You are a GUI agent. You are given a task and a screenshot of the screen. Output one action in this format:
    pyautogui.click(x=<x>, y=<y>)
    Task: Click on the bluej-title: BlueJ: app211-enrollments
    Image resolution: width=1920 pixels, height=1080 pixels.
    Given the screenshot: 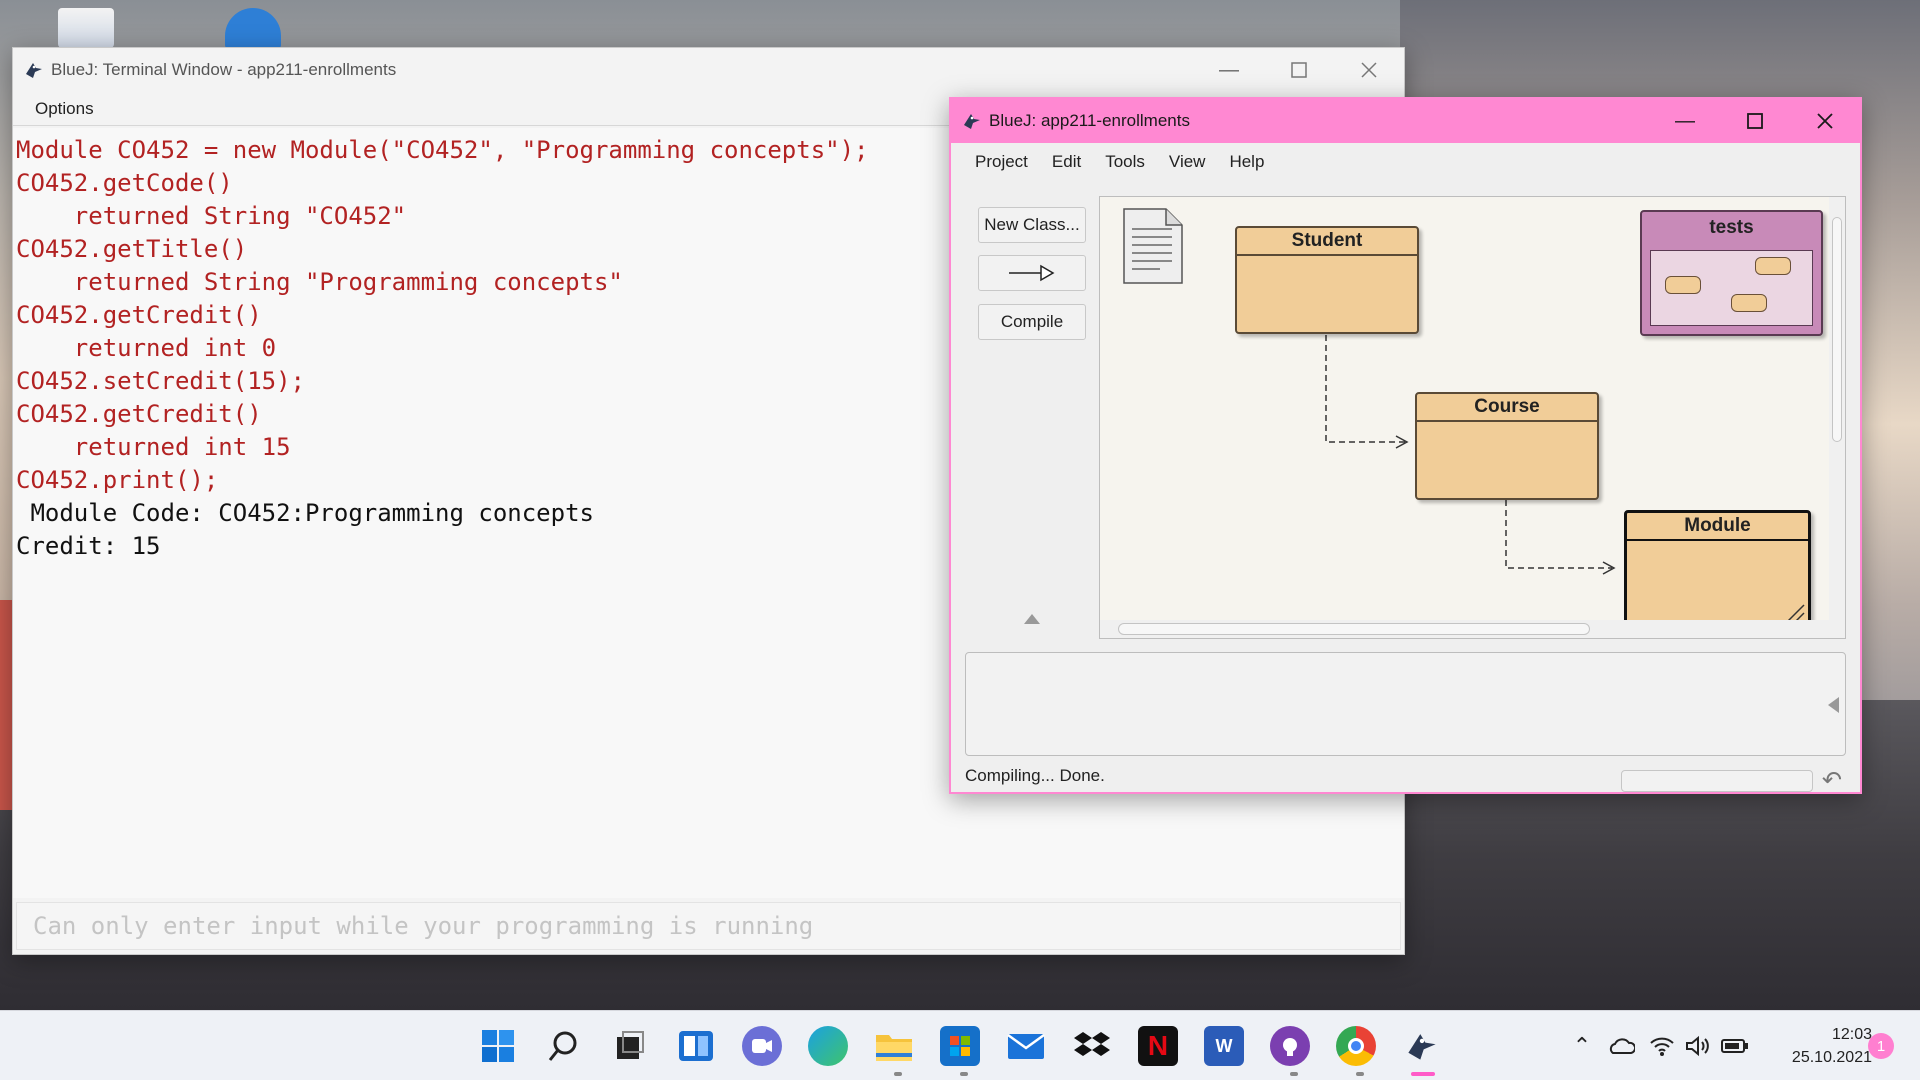 What is the action you would take?
    pyautogui.click(x=1089, y=120)
    